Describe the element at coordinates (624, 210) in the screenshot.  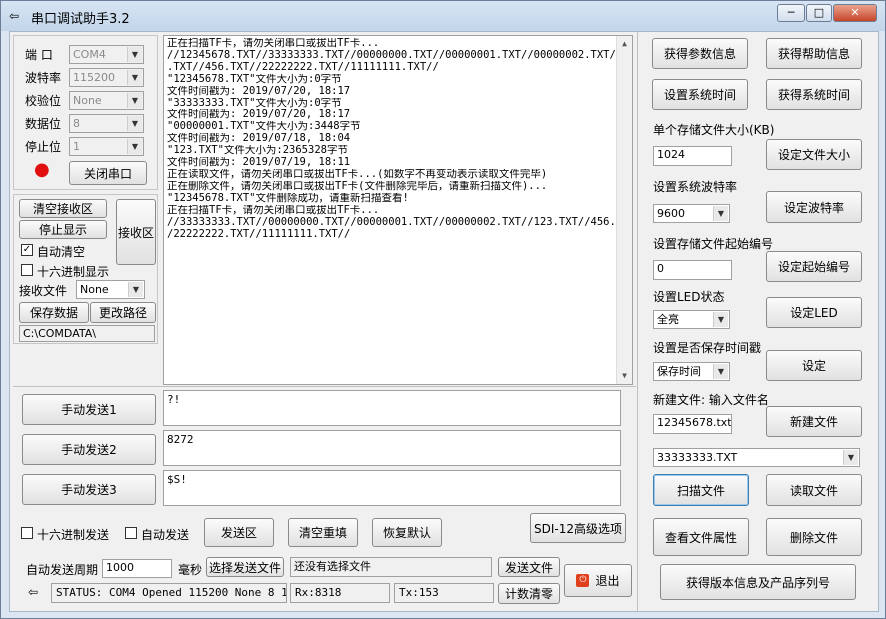
I see `log-scrollbar: ▲ ▼` at that location.